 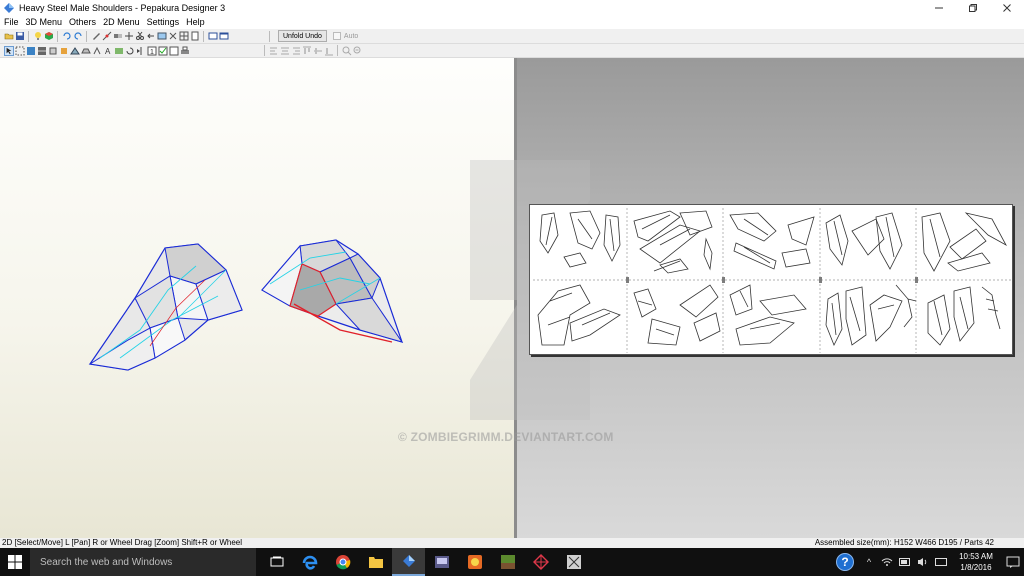 What do you see at coordinates (941, 562) in the screenshot?
I see `keyboard-icon` at bounding box center [941, 562].